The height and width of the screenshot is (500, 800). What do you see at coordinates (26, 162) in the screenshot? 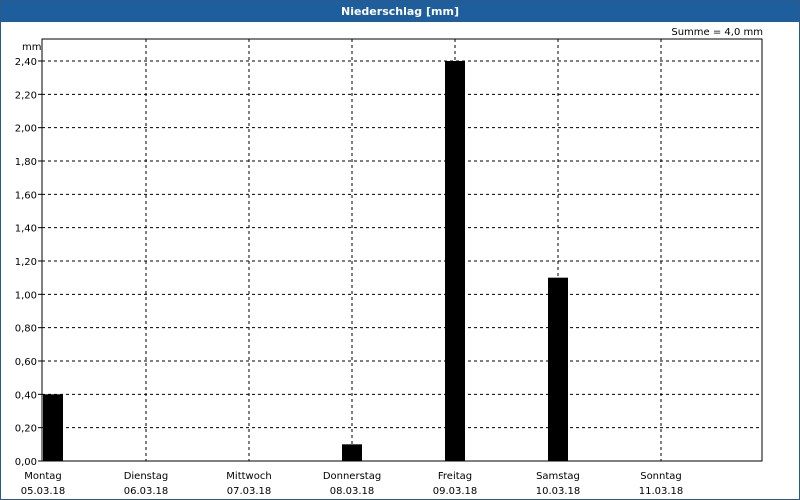
I see `y-tick-label: 1,80` at bounding box center [26, 162].